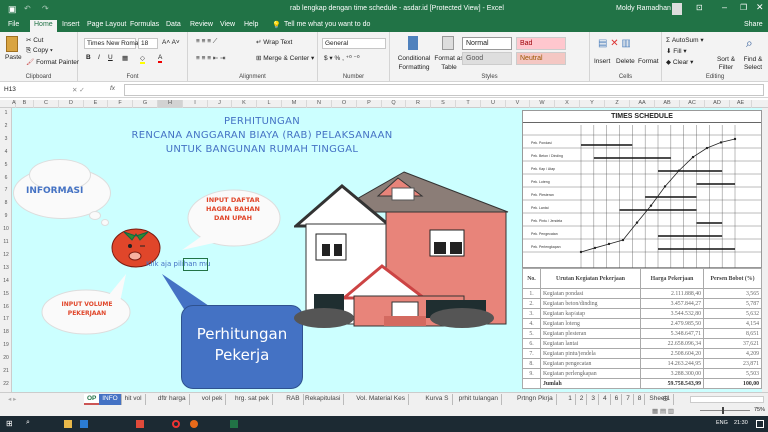 This screenshot has height=432, width=768. Describe the element at coordinates (648, 61) in the screenshot. I see `format-cells-button: Format` at that location.